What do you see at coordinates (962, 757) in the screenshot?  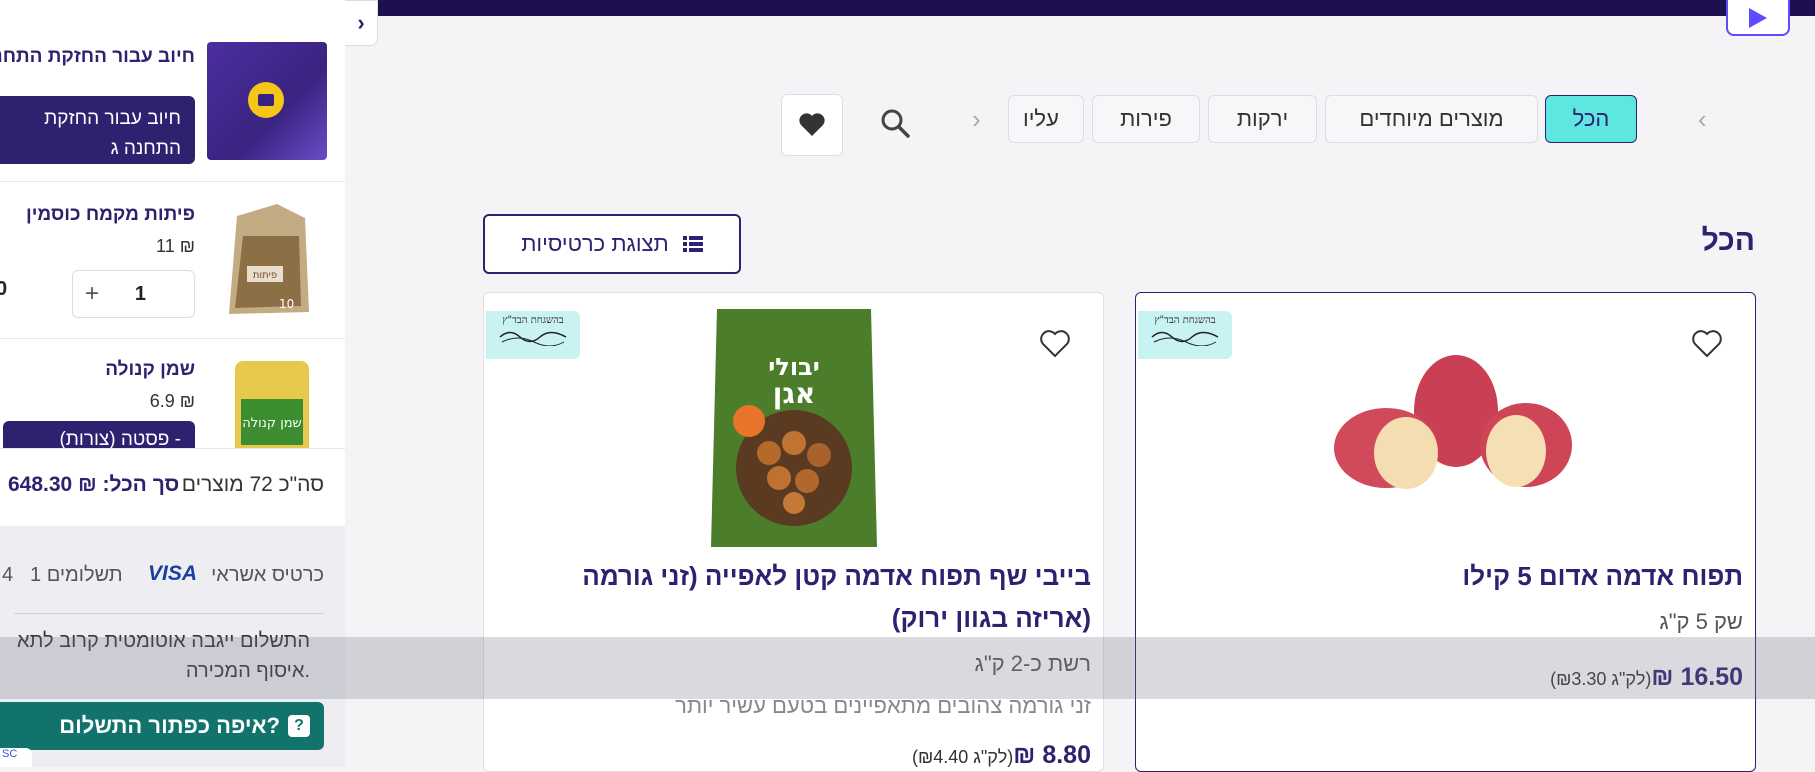 I see `unit-price: (₪4.40 לק"ג)` at bounding box center [962, 757].